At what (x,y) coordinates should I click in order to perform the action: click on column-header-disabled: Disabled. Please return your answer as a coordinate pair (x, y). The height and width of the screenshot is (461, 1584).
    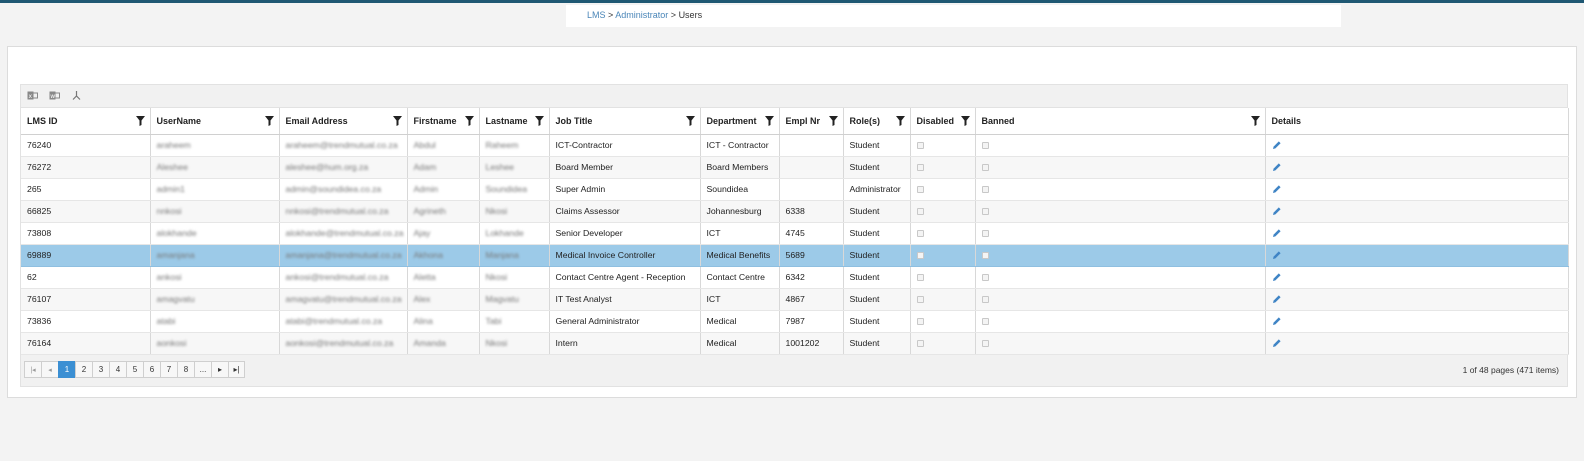
    Looking at the image, I should click on (943, 121).